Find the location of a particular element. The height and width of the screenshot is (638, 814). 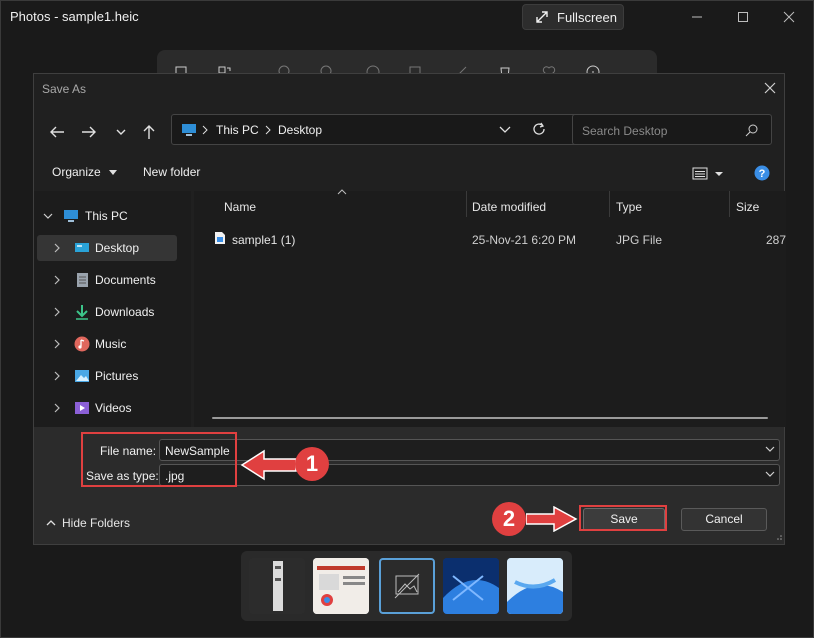

search-box is located at coordinates (672, 129).